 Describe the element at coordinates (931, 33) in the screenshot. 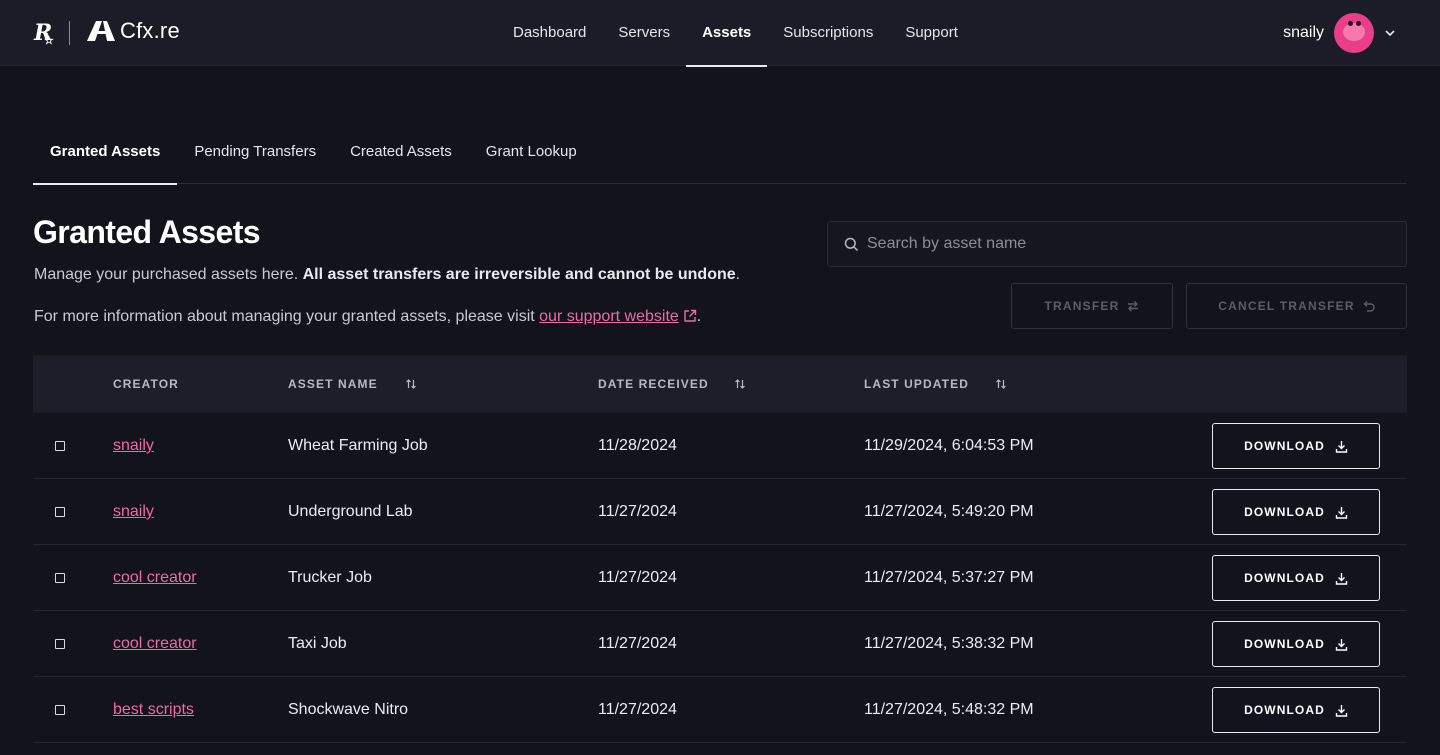

I see `nav-support: Support` at that location.